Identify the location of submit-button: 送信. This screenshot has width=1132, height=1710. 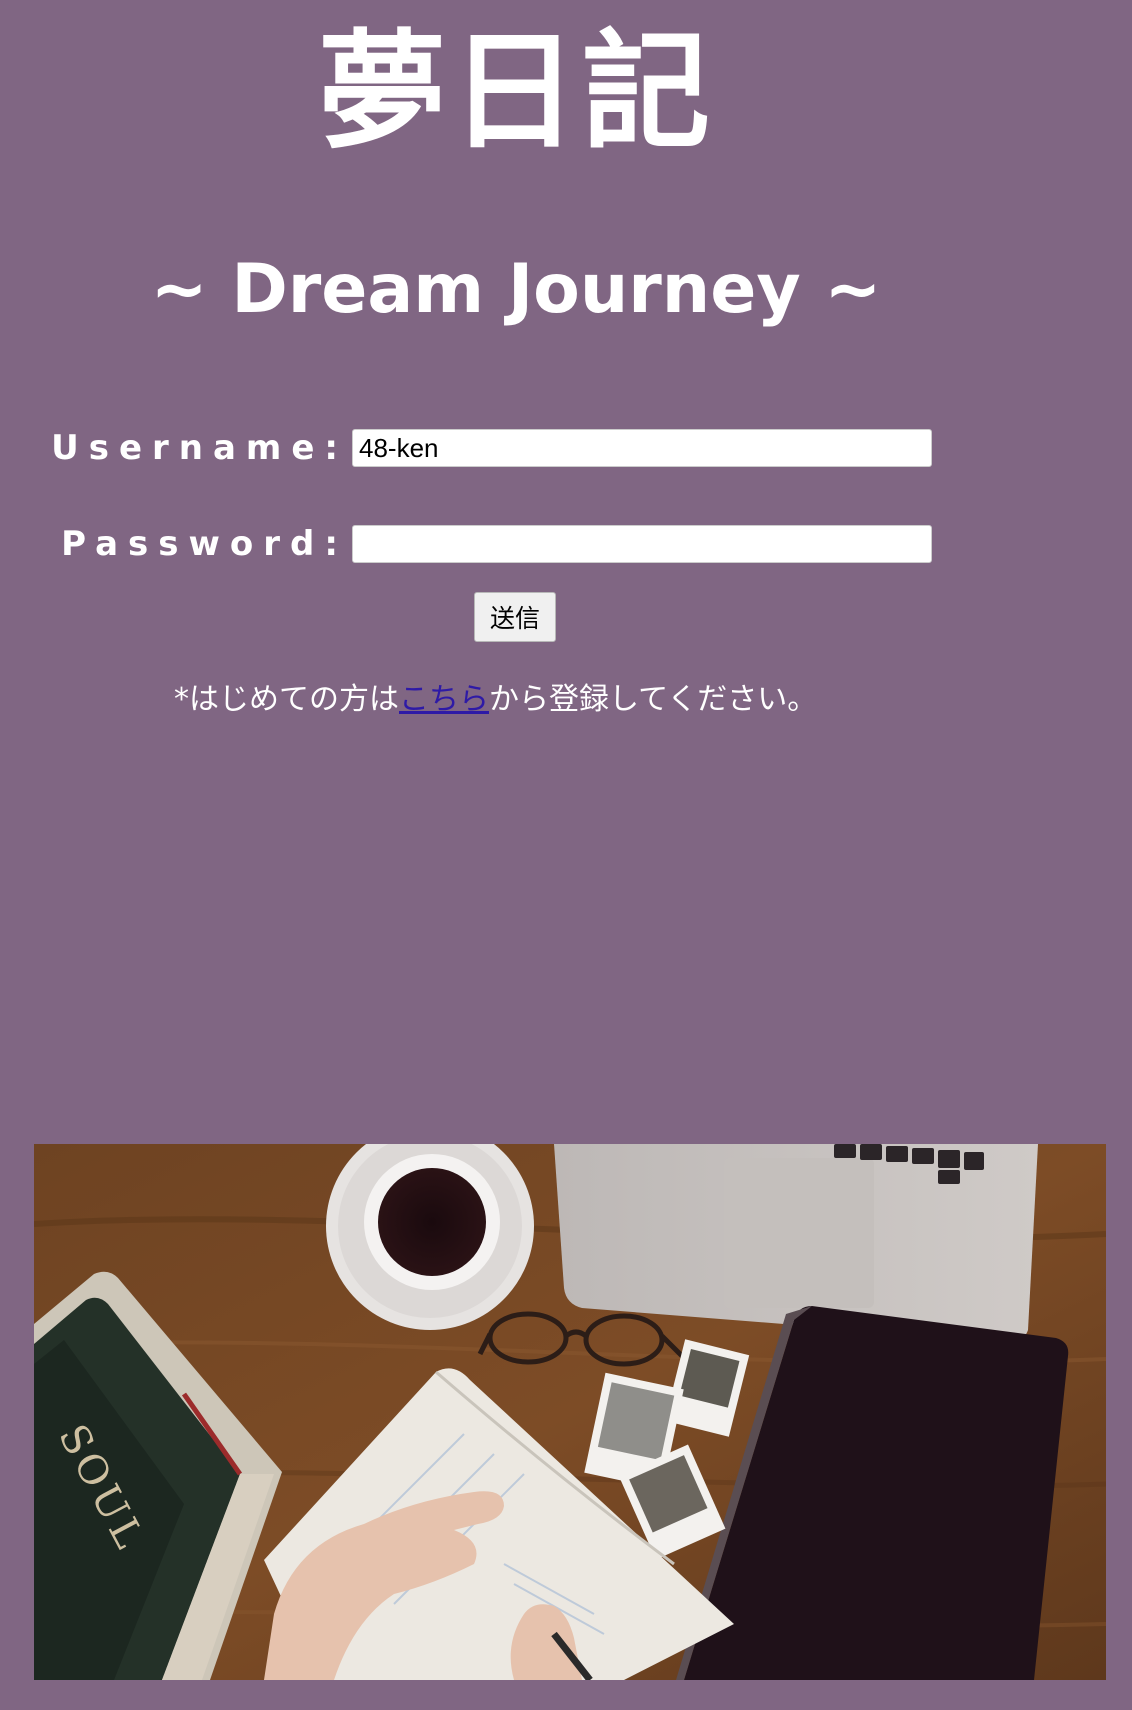
(515, 617).